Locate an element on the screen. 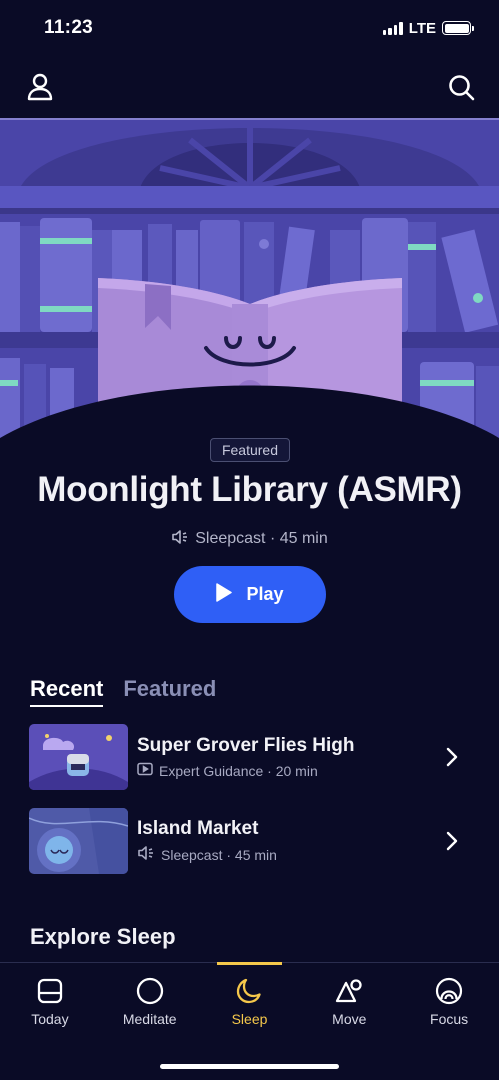  play-label: Play is located at coordinates (265, 594).